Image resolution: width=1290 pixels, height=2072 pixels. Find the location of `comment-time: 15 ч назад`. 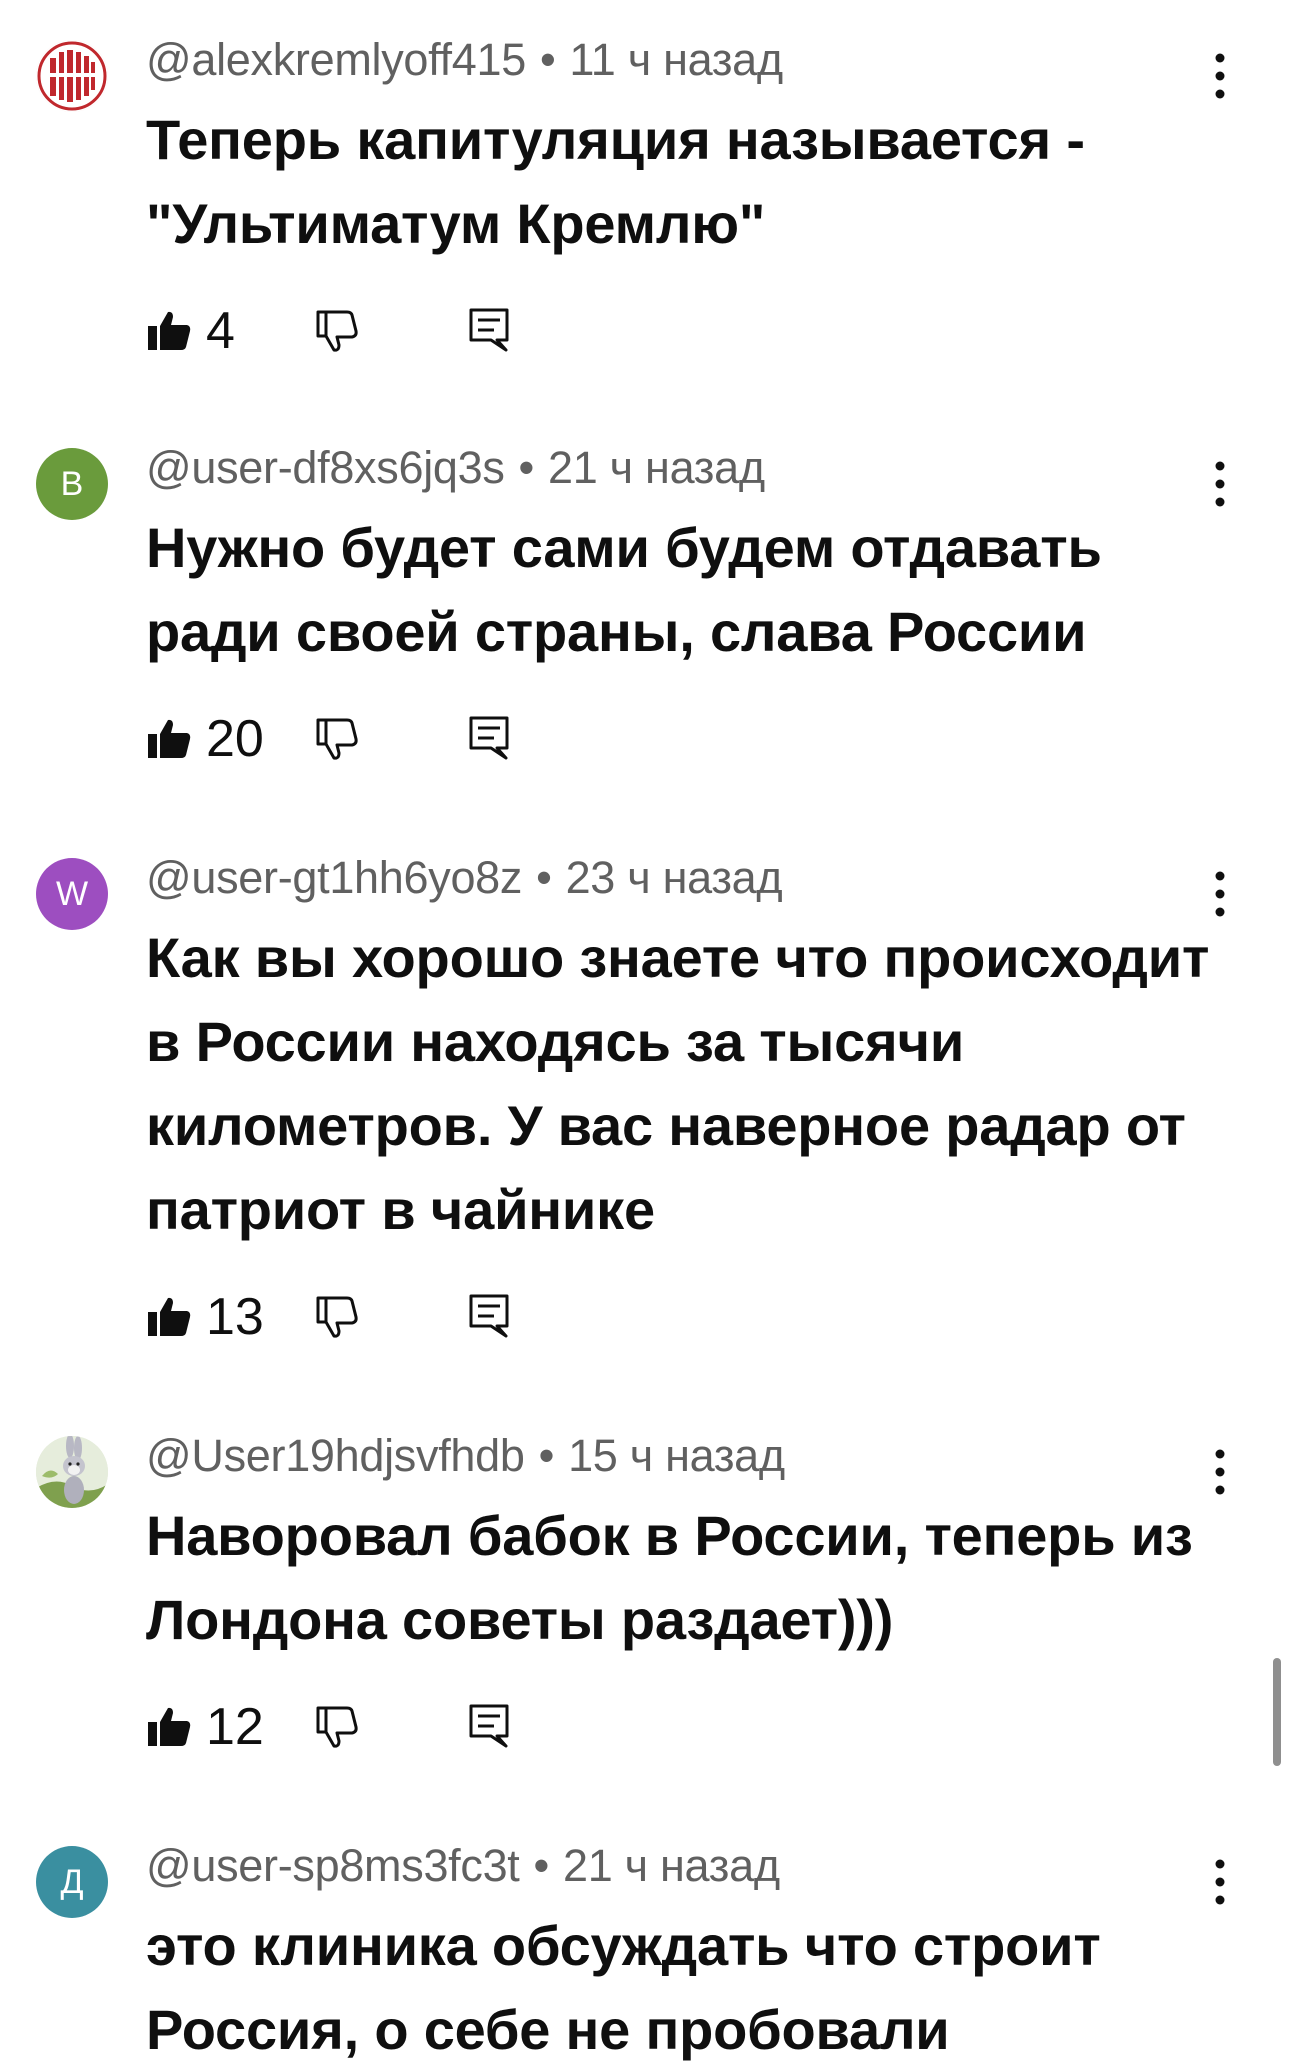

comment-time: 15 ч назад is located at coordinates (676, 1455).